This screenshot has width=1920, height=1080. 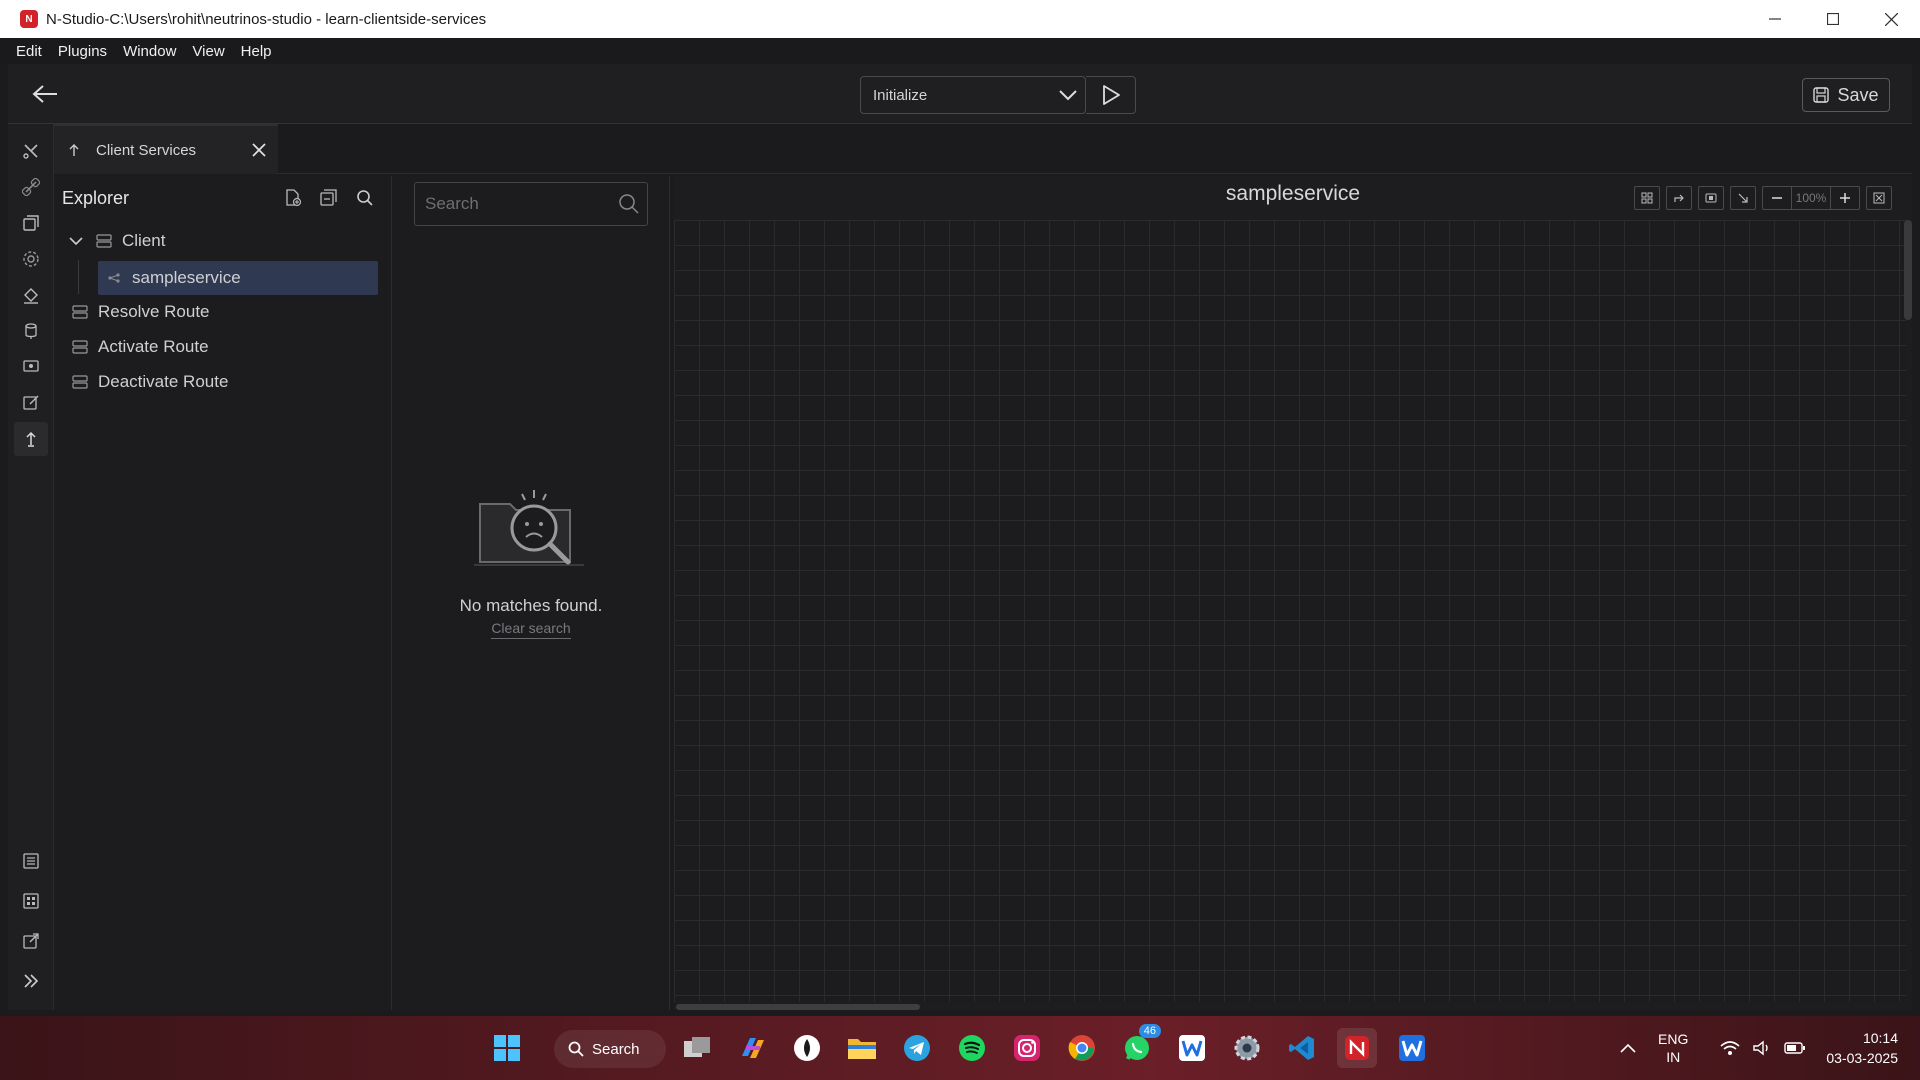 What do you see at coordinates (1795, 1048) in the screenshot?
I see `battery-icon` at bounding box center [1795, 1048].